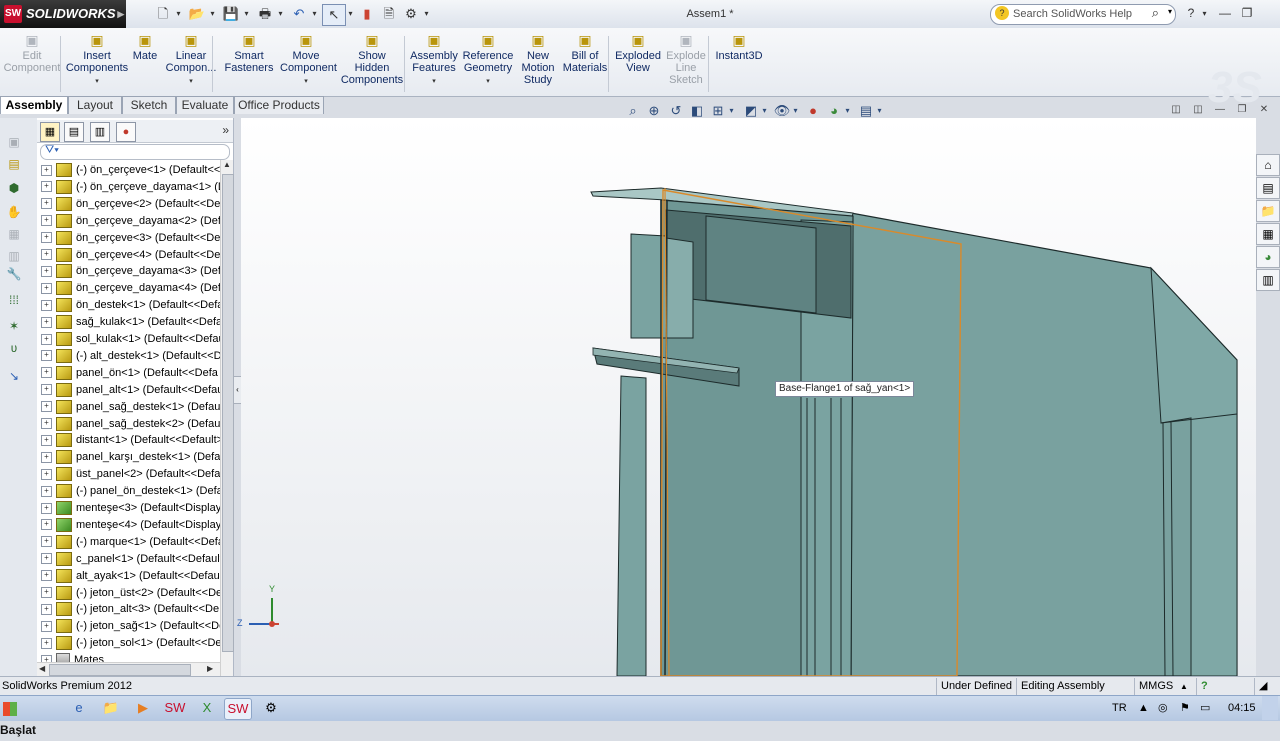  What do you see at coordinates (128, 609) in the screenshot?
I see `tree-item: + (-) jeton_alt<3> (Default<<De` at bounding box center [128, 609].